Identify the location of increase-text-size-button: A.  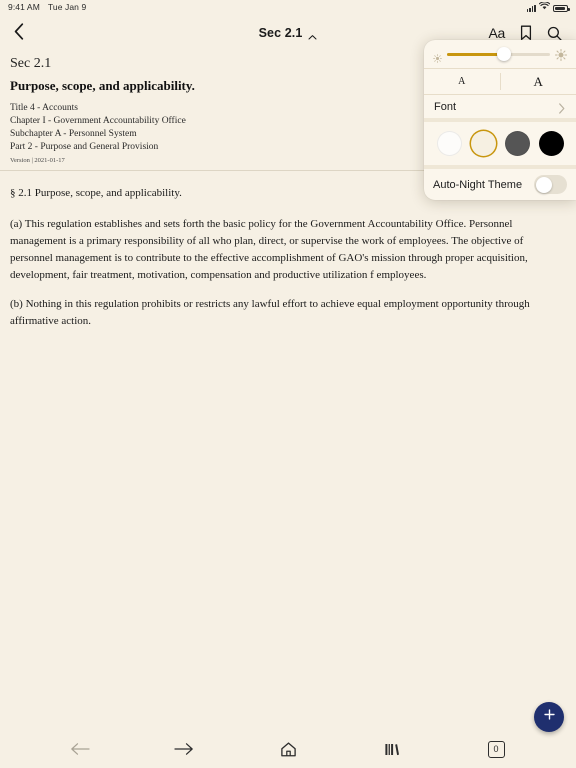
(538, 81).